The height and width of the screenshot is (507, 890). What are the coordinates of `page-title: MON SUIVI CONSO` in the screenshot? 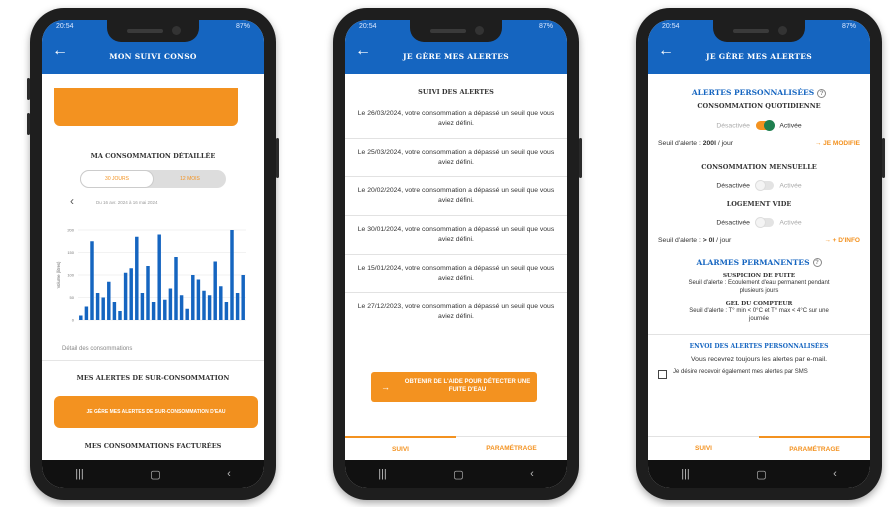 It's located at (153, 56).